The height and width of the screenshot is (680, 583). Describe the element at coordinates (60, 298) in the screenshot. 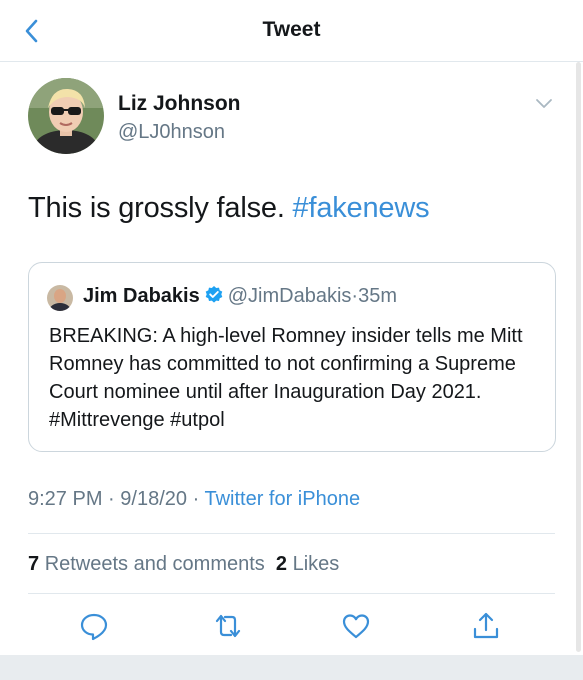

I see `quoted-avatar` at that location.